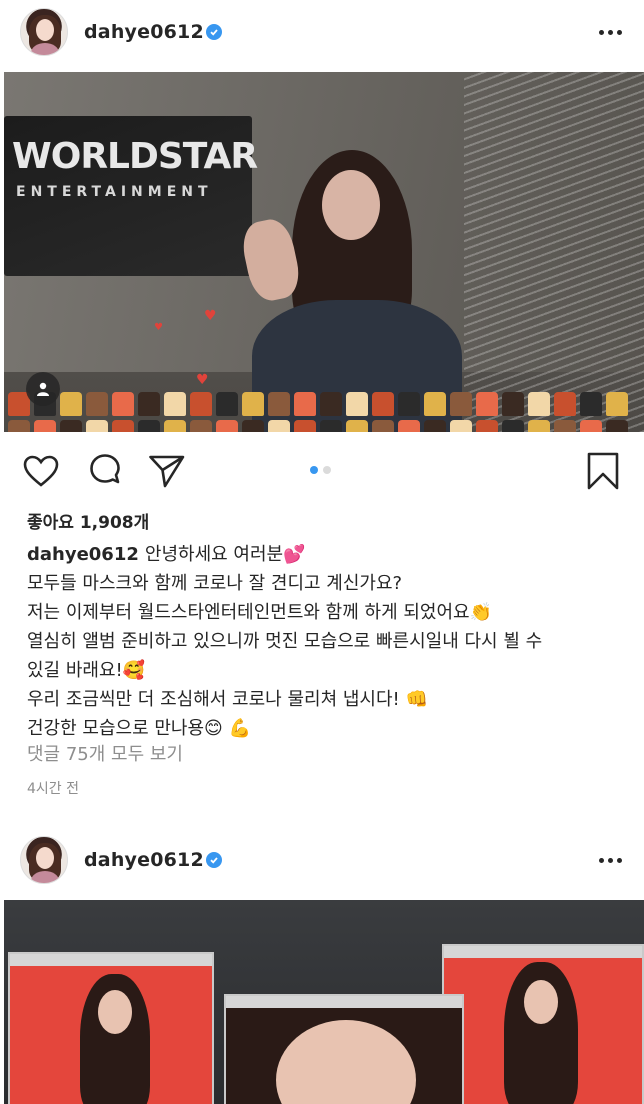 The width and height of the screenshot is (644, 1104). Describe the element at coordinates (327, 470) in the screenshot. I see `carousel-dot` at that location.